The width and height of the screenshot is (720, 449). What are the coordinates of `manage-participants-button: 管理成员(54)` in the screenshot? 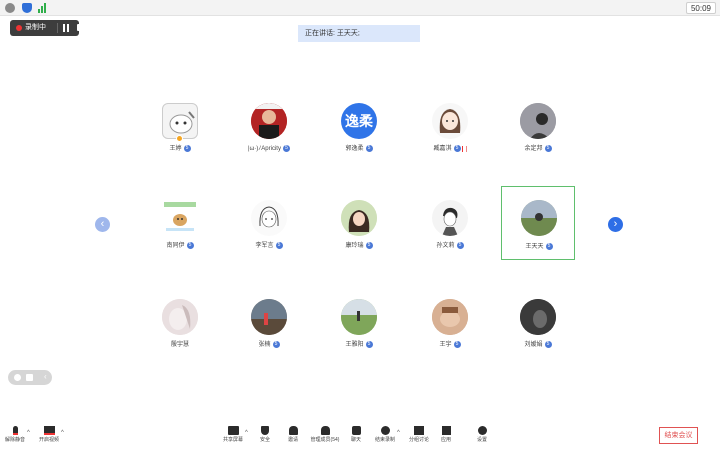 It's located at (325, 435).